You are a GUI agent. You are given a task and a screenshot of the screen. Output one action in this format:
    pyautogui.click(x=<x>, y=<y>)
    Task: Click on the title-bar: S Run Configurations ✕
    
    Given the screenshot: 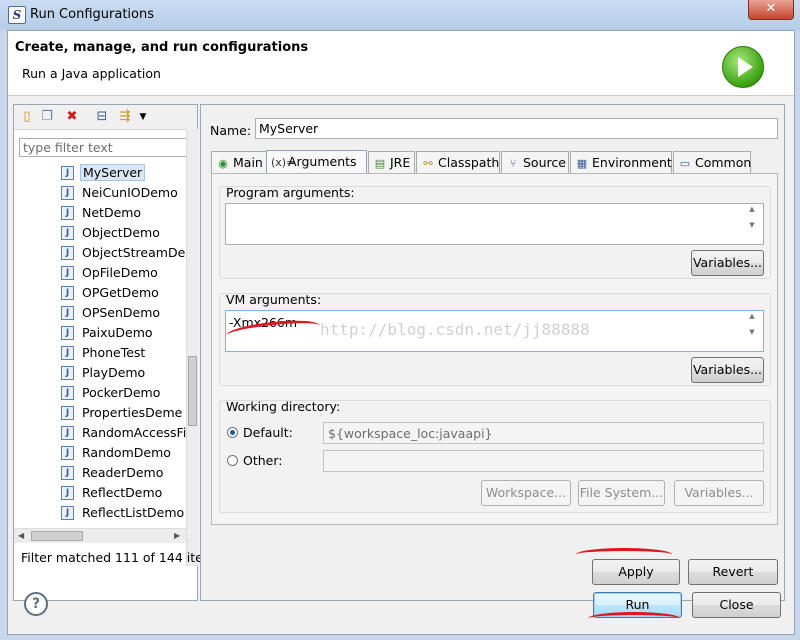 What is the action you would take?
    pyautogui.click(x=400, y=15)
    